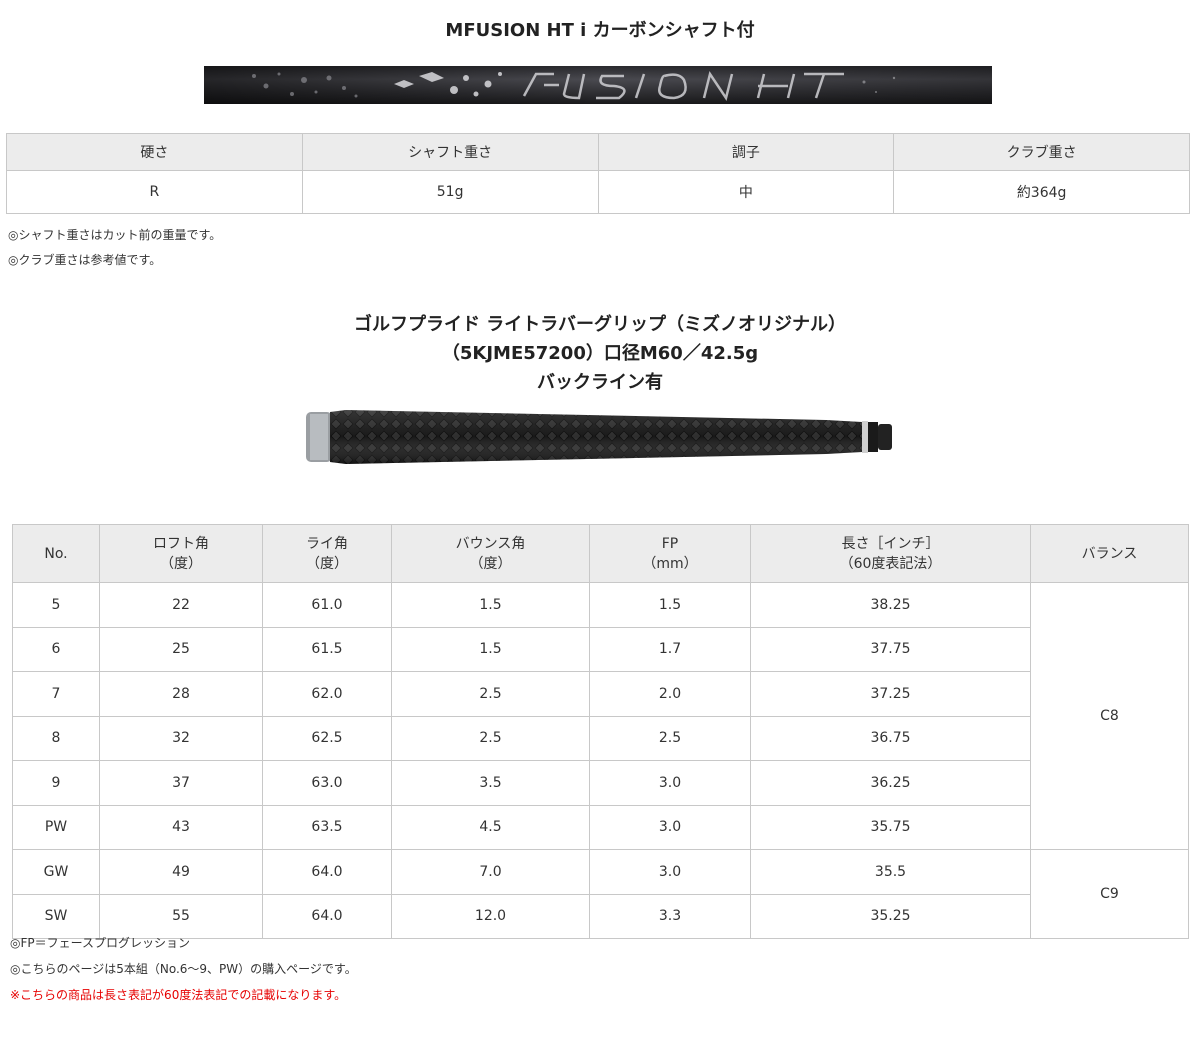 The width and height of the screenshot is (1200, 1052). I want to click on header-bounce-label: バウンス角, so click(490, 543).